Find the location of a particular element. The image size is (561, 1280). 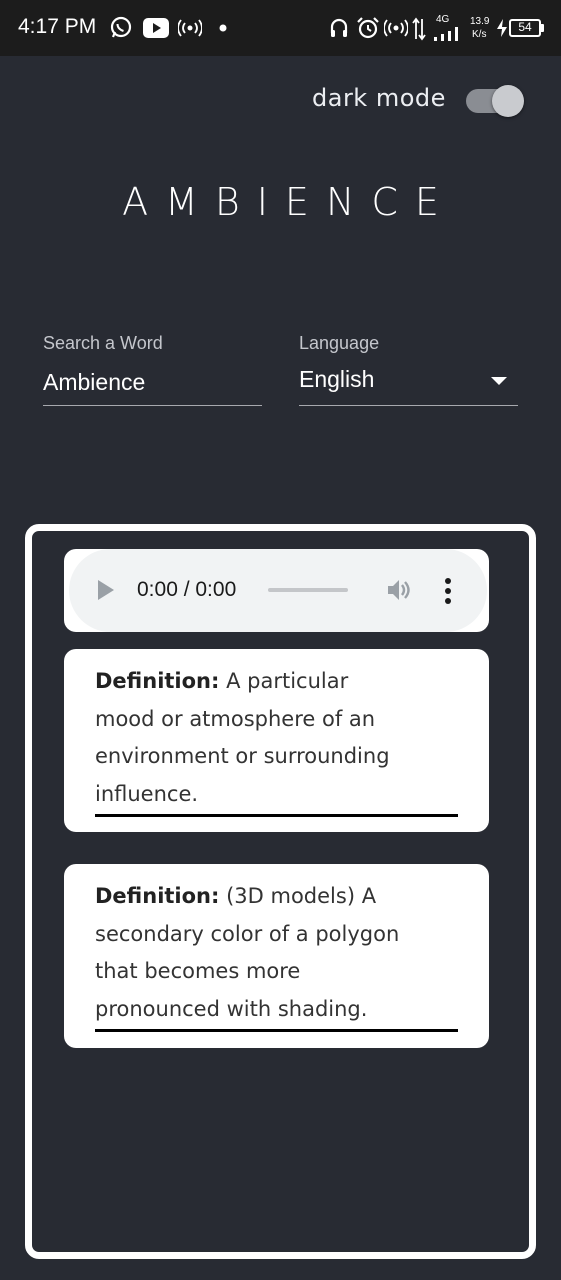

language-underline is located at coordinates (408, 405).